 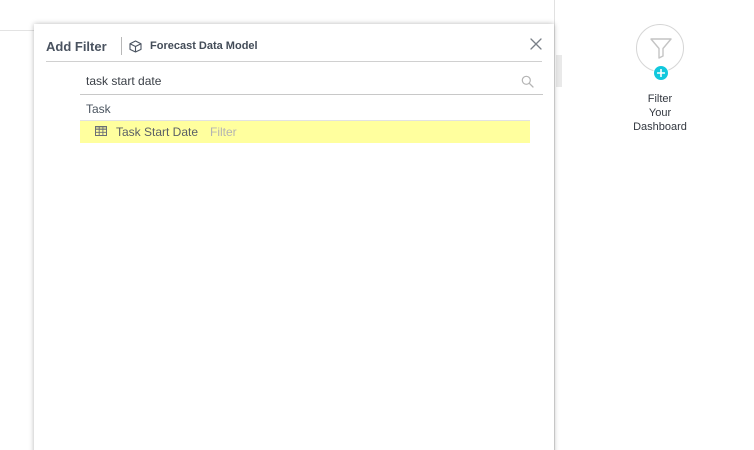 I want to click on cube-icon, so click(x=135, y=46).